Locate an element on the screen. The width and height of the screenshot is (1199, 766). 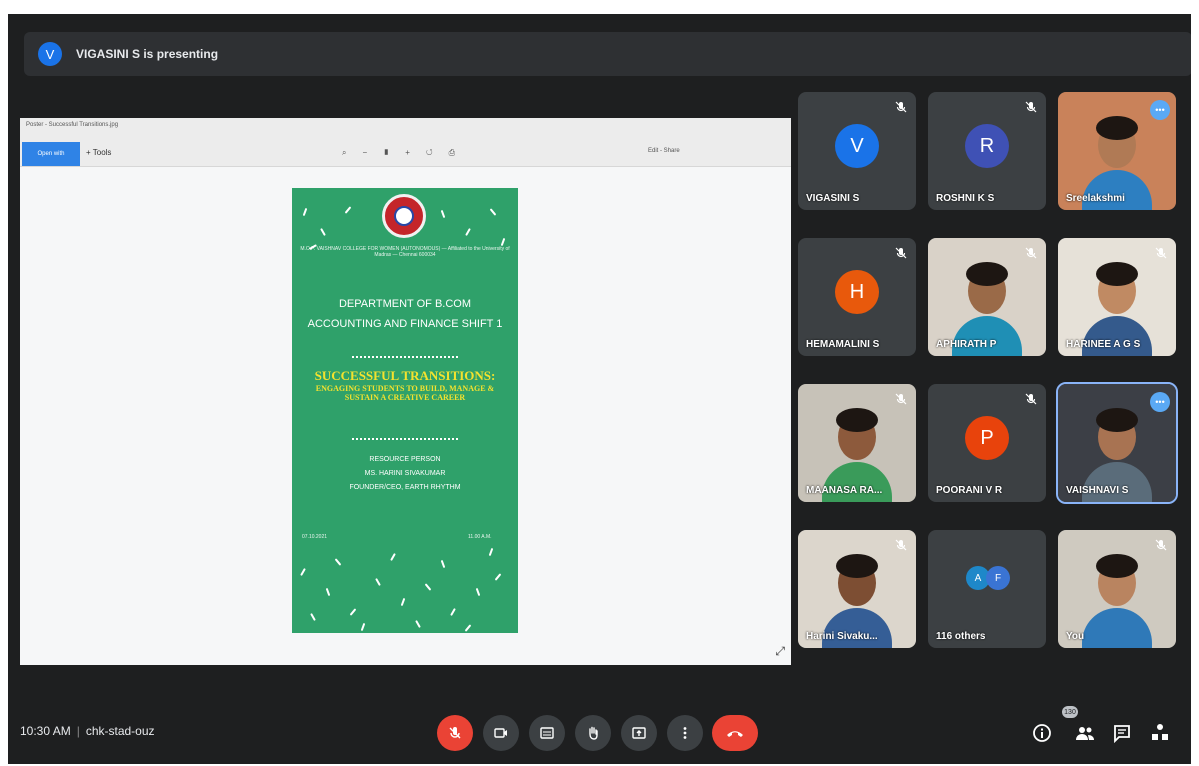
participant-avatar: H is located at coordinates (857, 292).